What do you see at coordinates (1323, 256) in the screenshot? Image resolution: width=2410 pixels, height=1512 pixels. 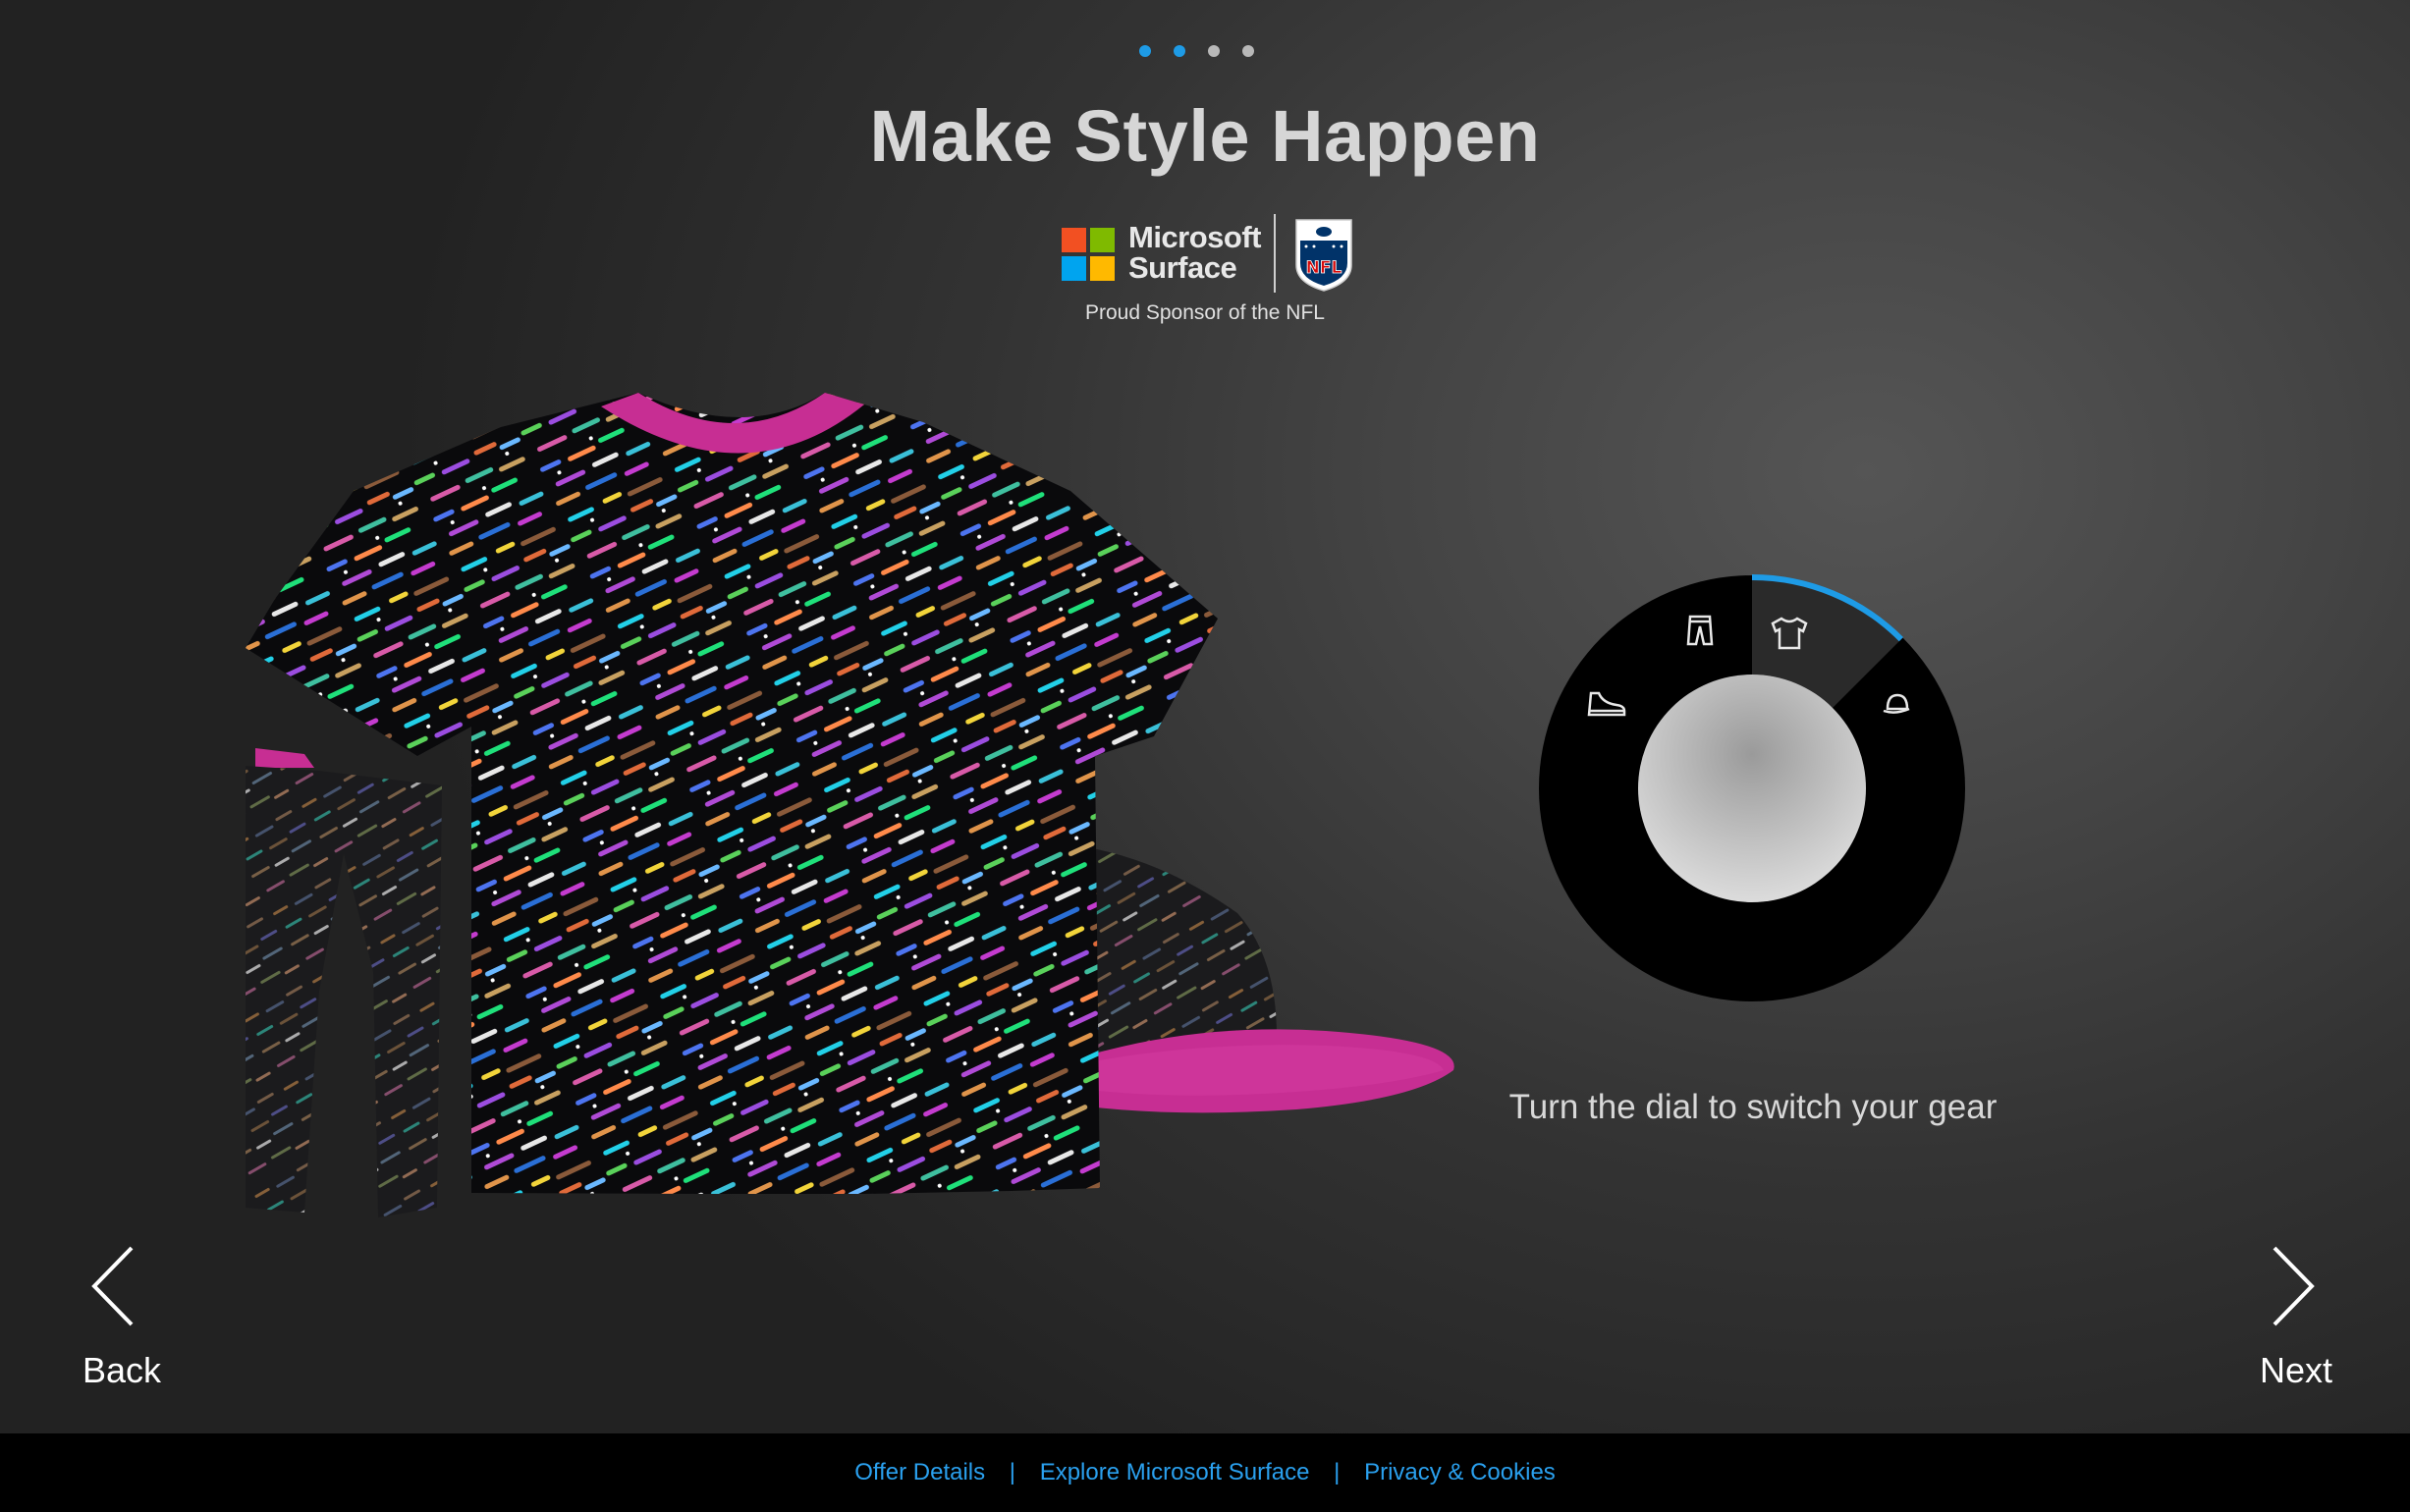 I see `nfl-shield-logo: NFL` at bounding box center [1323, 256].